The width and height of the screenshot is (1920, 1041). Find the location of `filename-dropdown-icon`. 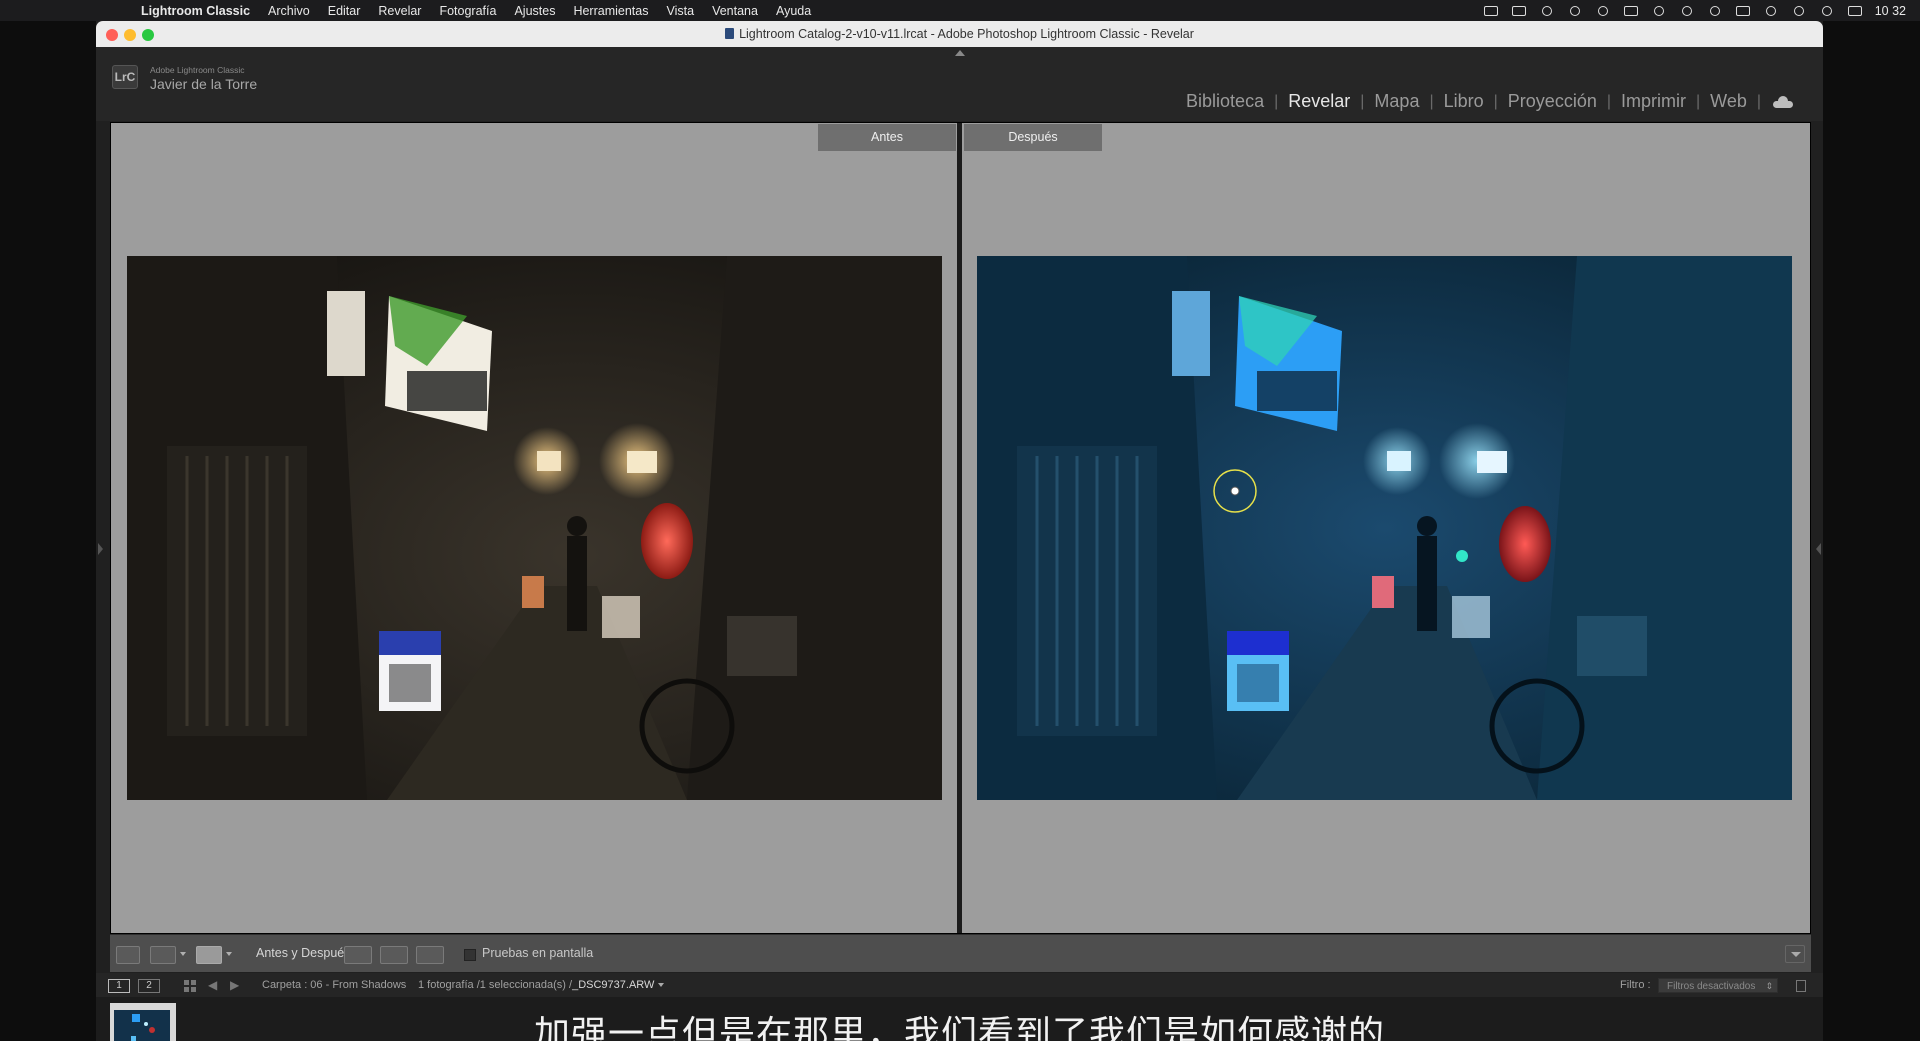

filename-dropdown-icon is located at coordinates (661, 985).